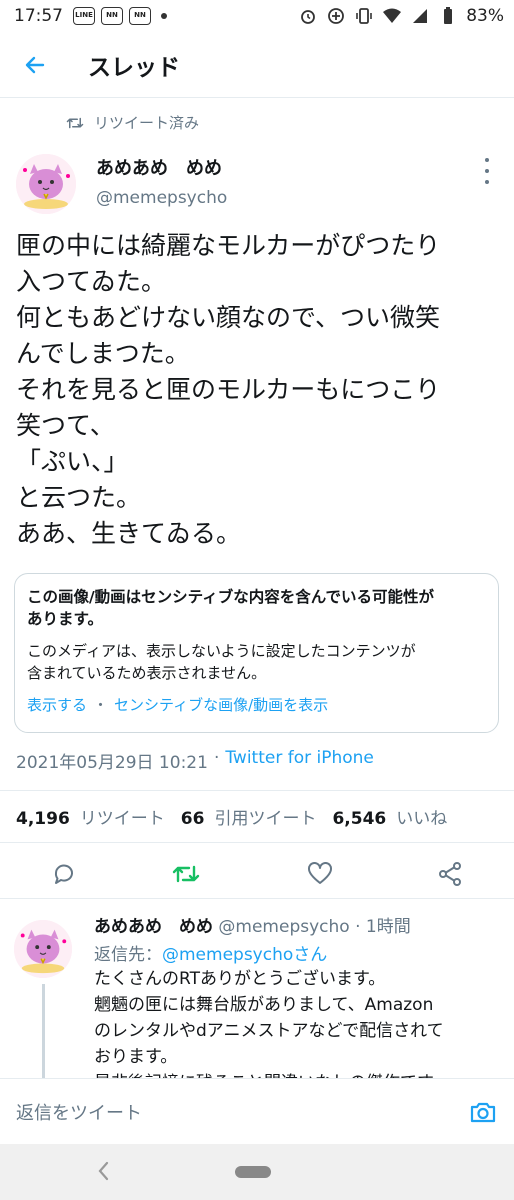 The height and width of the screenshot is (1200, 514). Describe the element at coordinates (91, 281) in the screenshot. I see `tweet-text-line: 入つてゐた。` at that location.